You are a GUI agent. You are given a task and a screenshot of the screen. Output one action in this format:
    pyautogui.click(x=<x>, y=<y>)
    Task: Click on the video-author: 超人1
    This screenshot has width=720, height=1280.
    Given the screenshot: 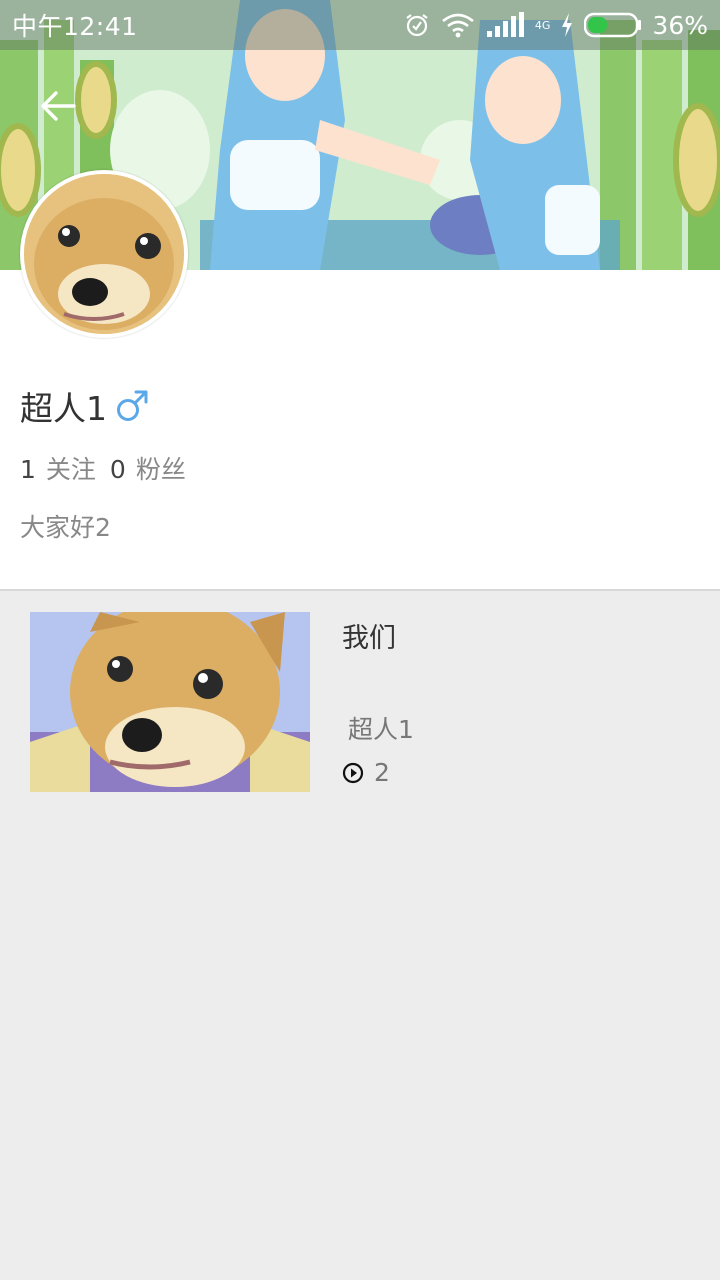 What is the action you would take?
    pyautogui.click(x=381, y=729)
    